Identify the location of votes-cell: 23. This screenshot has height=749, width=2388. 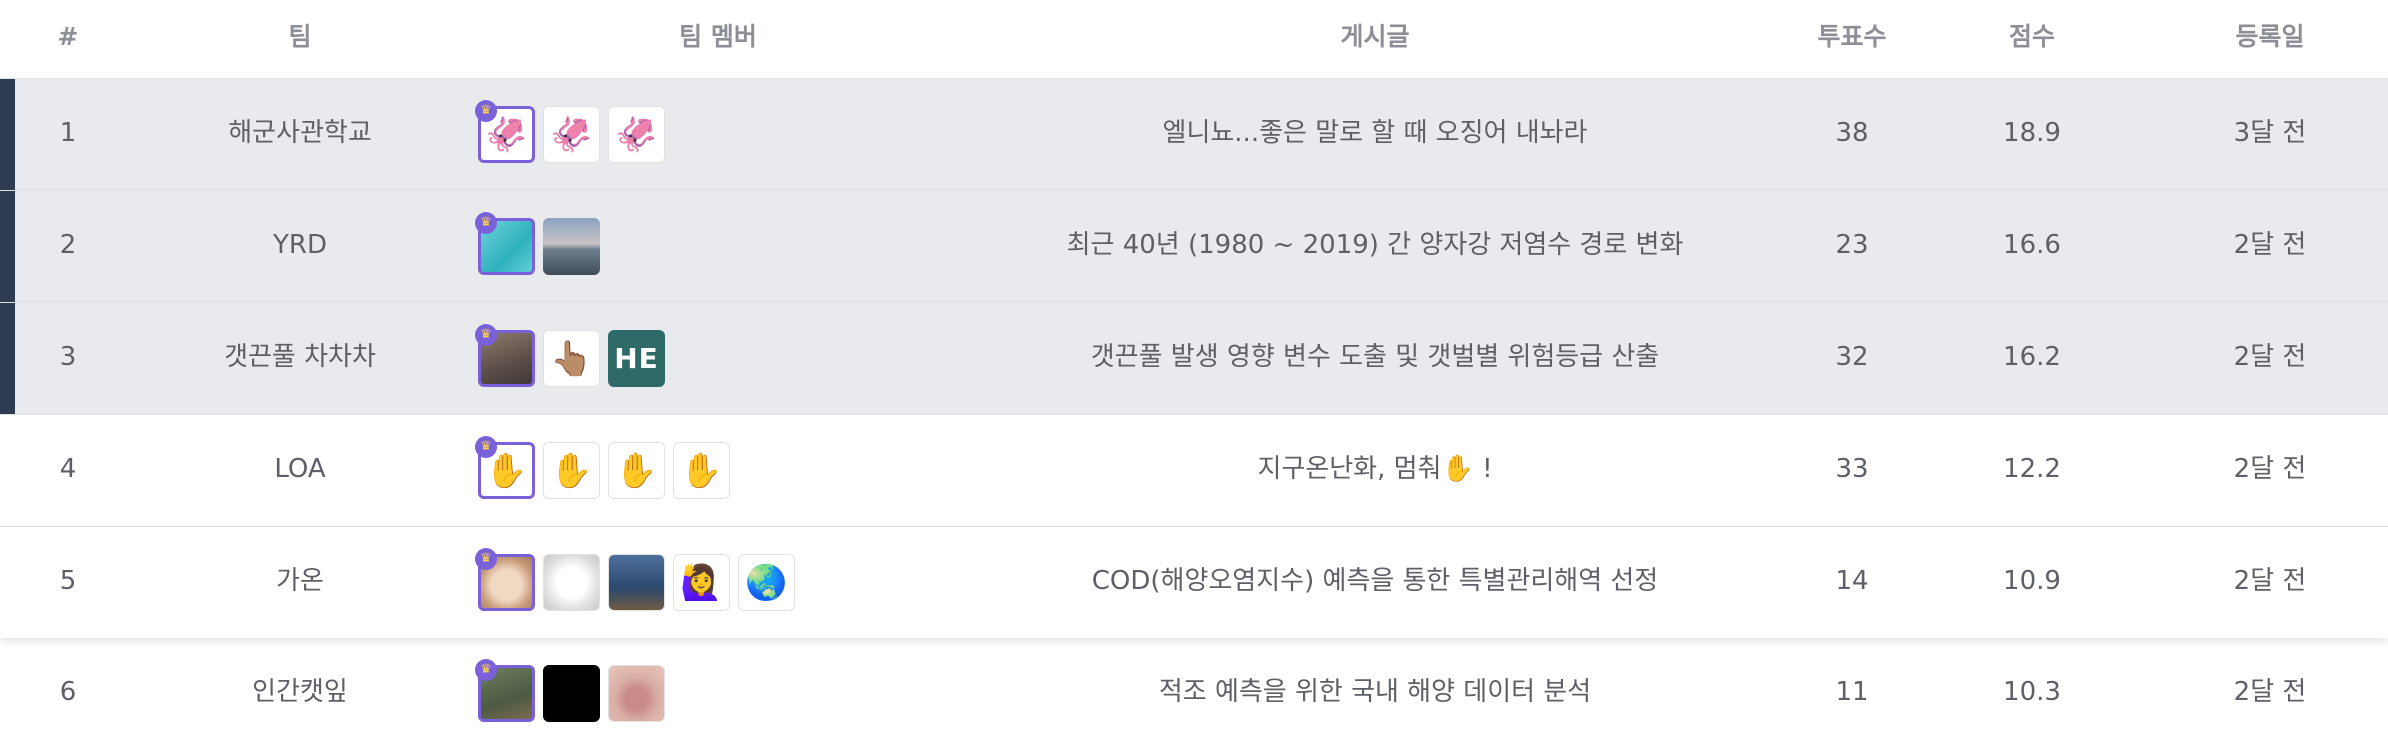
(1852, 245).